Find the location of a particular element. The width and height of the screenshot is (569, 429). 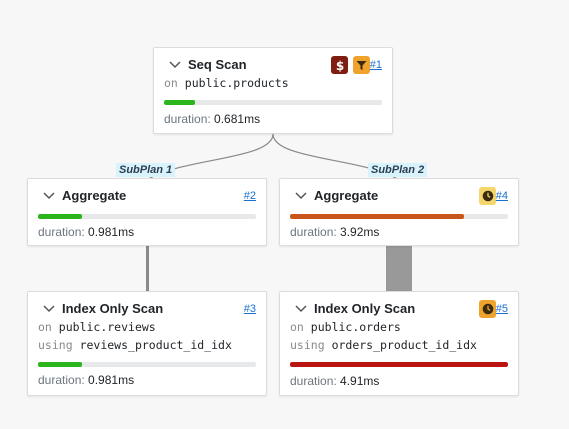

index-line: using reviews_product_id_idx is located at coordinates (135, 345).